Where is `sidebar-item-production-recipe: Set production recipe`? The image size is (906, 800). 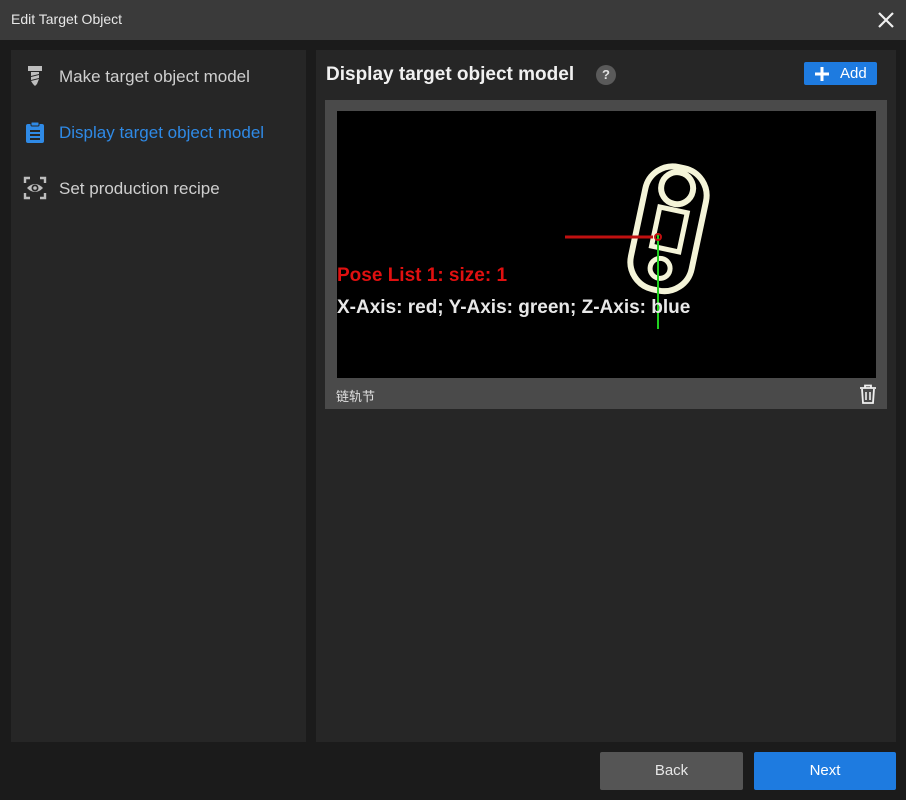 sidebar-item-production-recipe: Set production recipe is located at coordinates (158, 188).